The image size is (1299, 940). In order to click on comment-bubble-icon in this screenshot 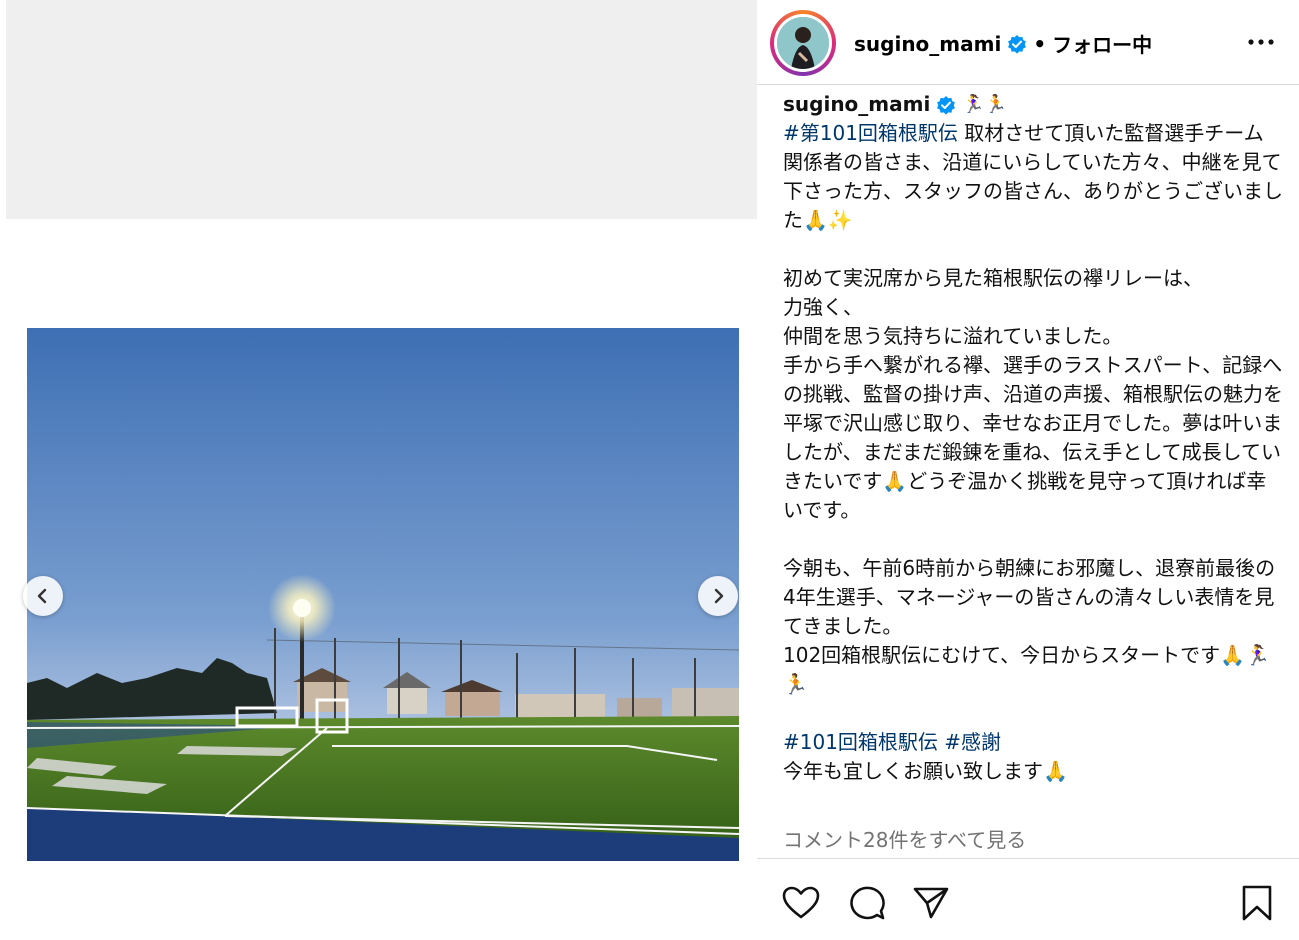, I will do `click(867, 903)`.